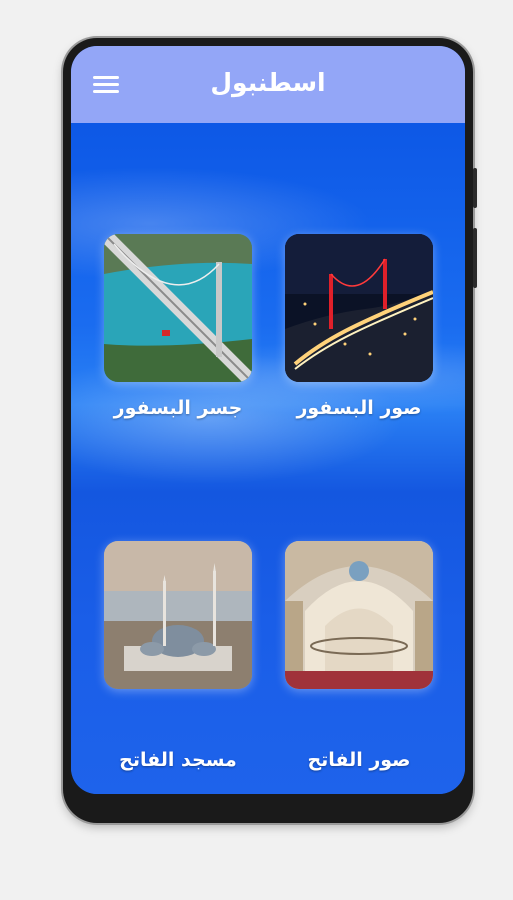 The height and width of the screenshot is (900, 513). I want to click on app-title: اسطنبول, so click(268, 82).